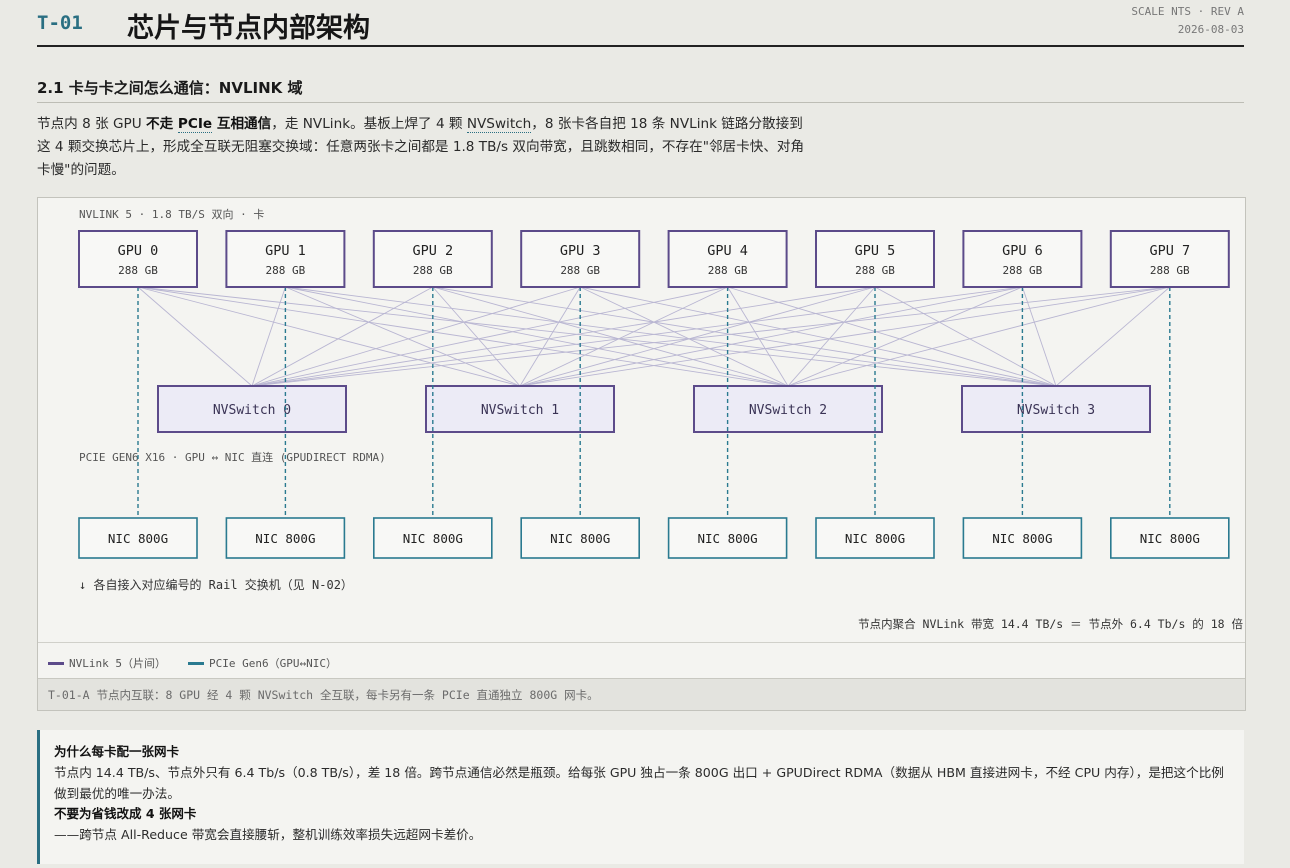 Image resolution: width=1290 pixels, height=868 pixels. What do you see at coordinates (162, 124) in the screenshot?
I see `intro-bold-text: 不走` at bounding box center [162, 124].